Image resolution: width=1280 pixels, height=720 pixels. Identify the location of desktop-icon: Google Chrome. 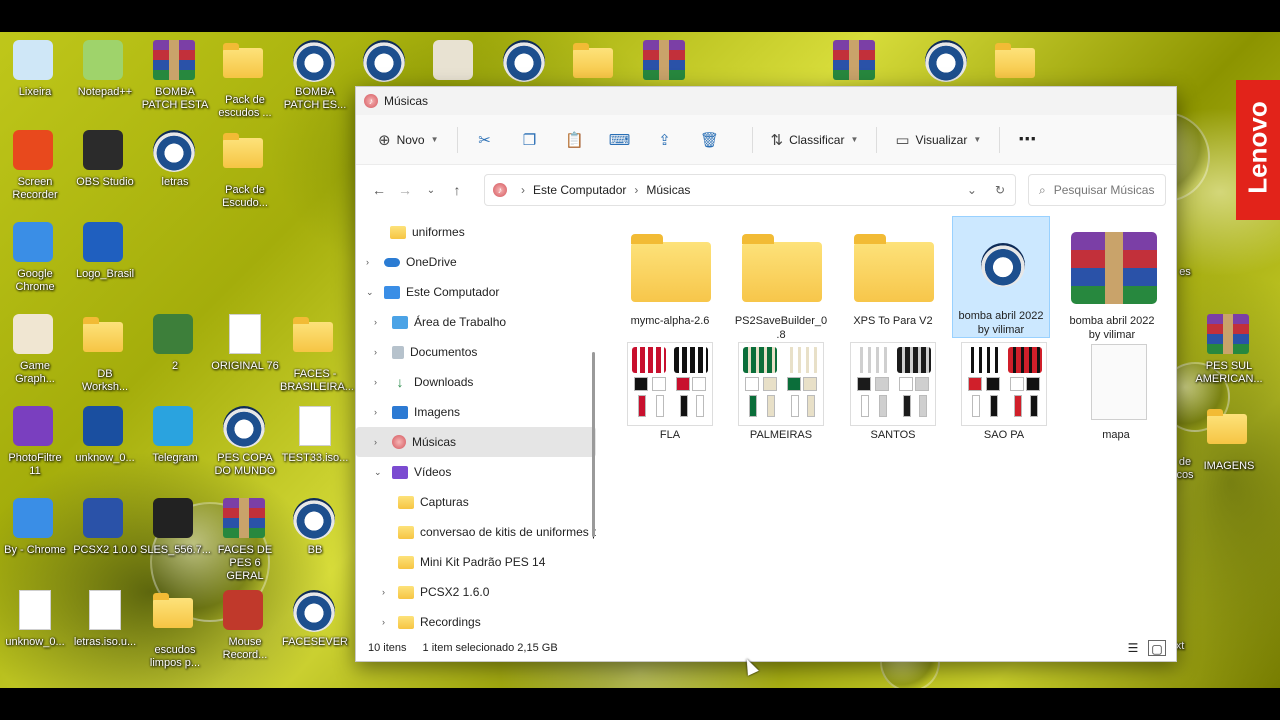
(35, 258).